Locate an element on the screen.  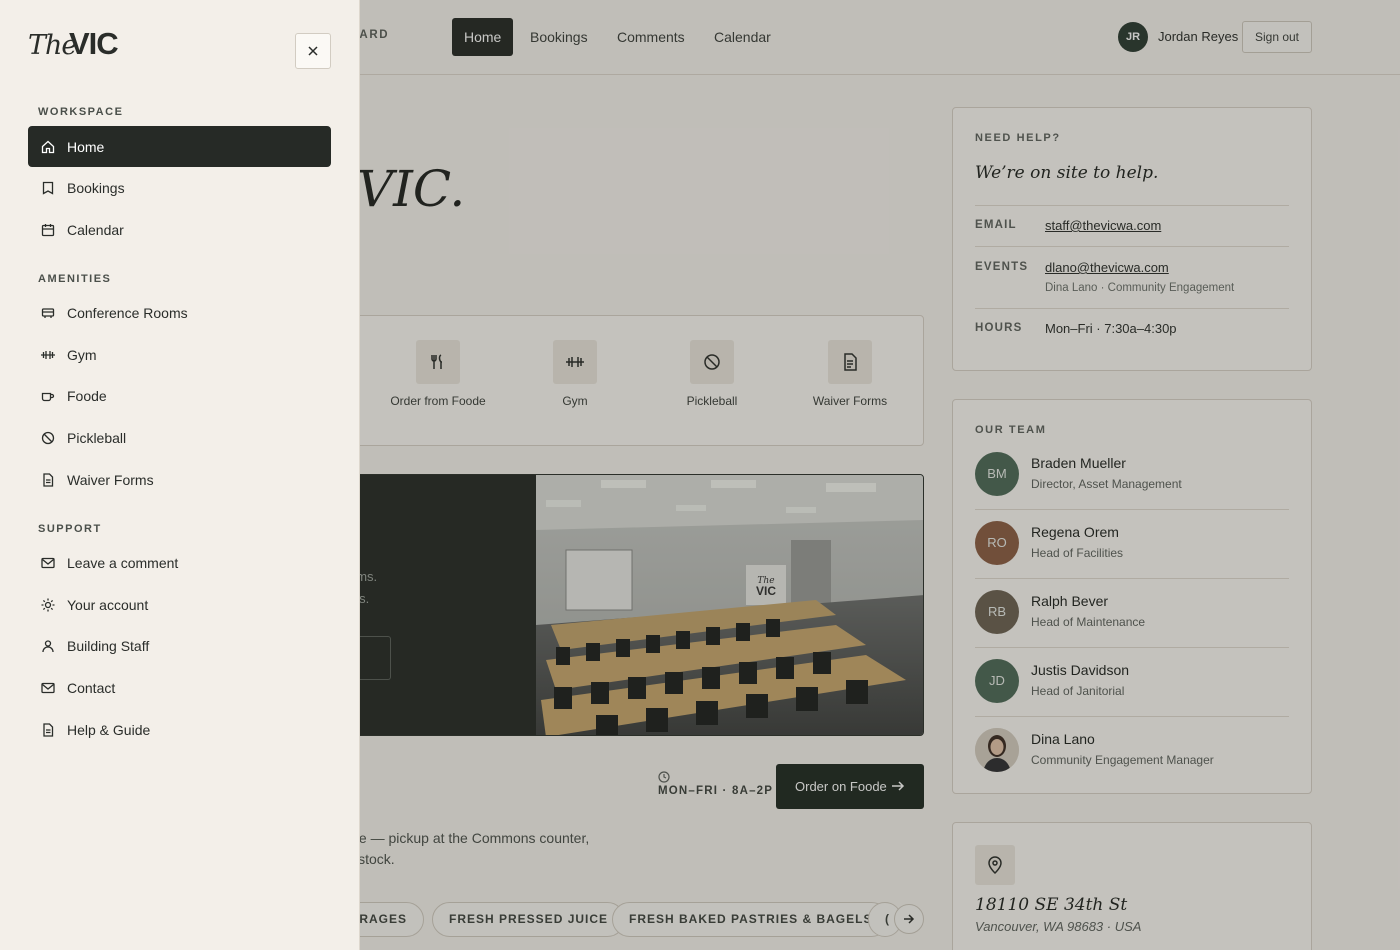
drawer-item-label: Home is located at coordinates (86, 146).